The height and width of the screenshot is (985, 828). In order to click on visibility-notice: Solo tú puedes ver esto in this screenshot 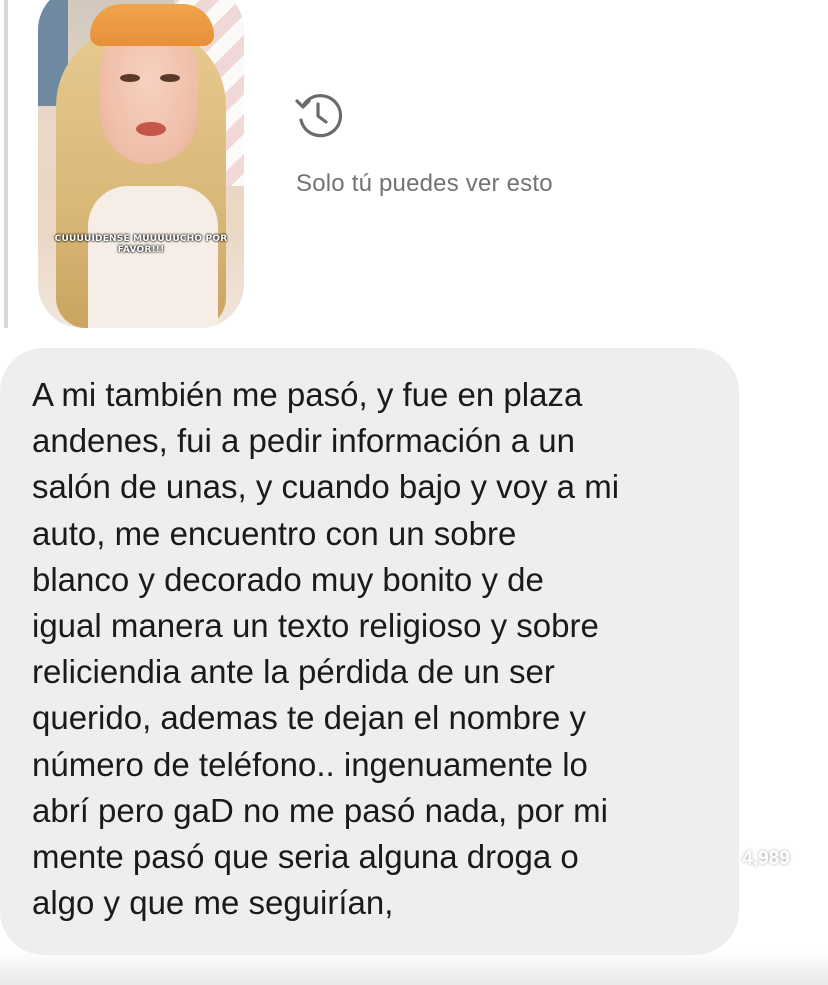, I will do `click(424, 183)`.